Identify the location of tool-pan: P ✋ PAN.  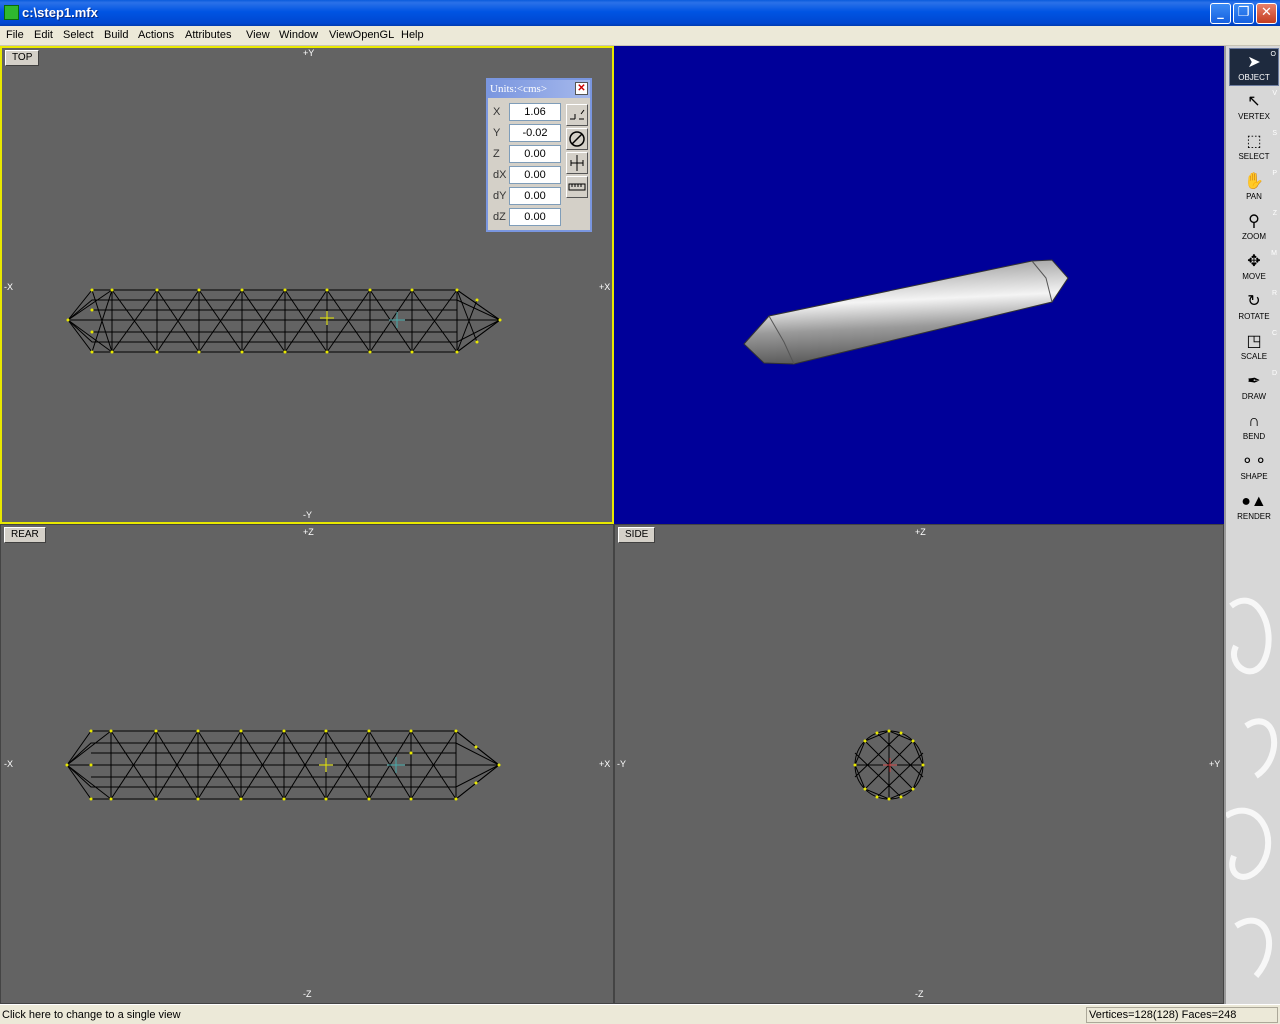
(1254, 187).